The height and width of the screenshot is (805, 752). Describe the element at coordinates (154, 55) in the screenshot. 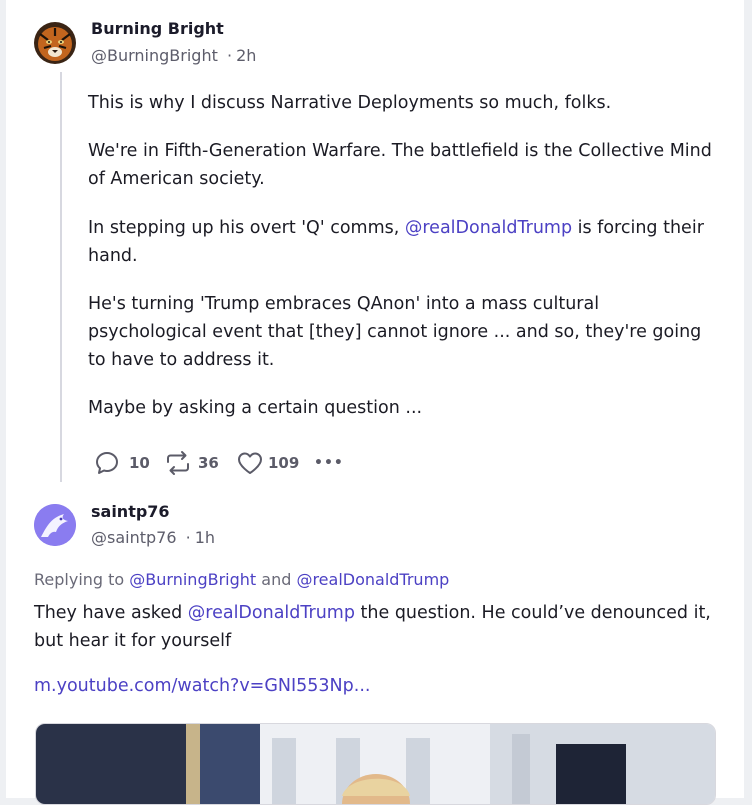

I see `post-author-handle: @BurningBright` at that location.